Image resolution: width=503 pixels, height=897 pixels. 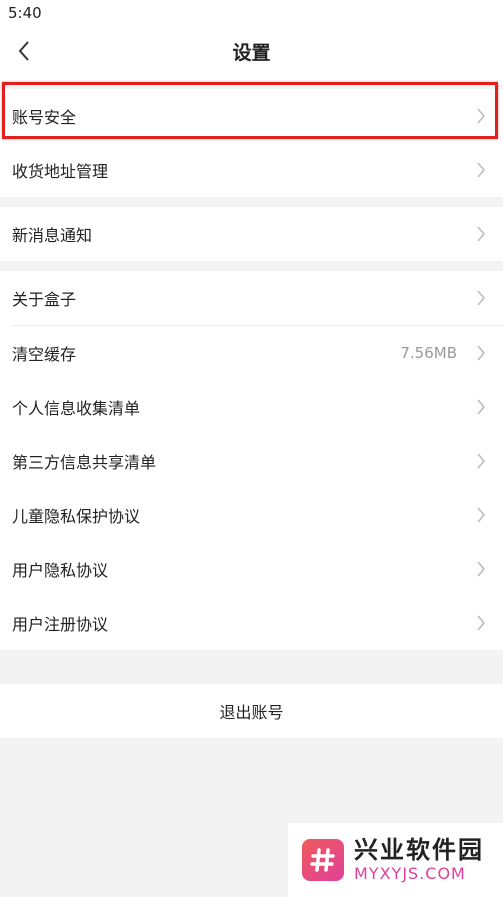 What do you see at coordinates (84, 462) in the screenshot?
I see `row-label: 第三方信息共享清单` at bounding box center [84, 462].